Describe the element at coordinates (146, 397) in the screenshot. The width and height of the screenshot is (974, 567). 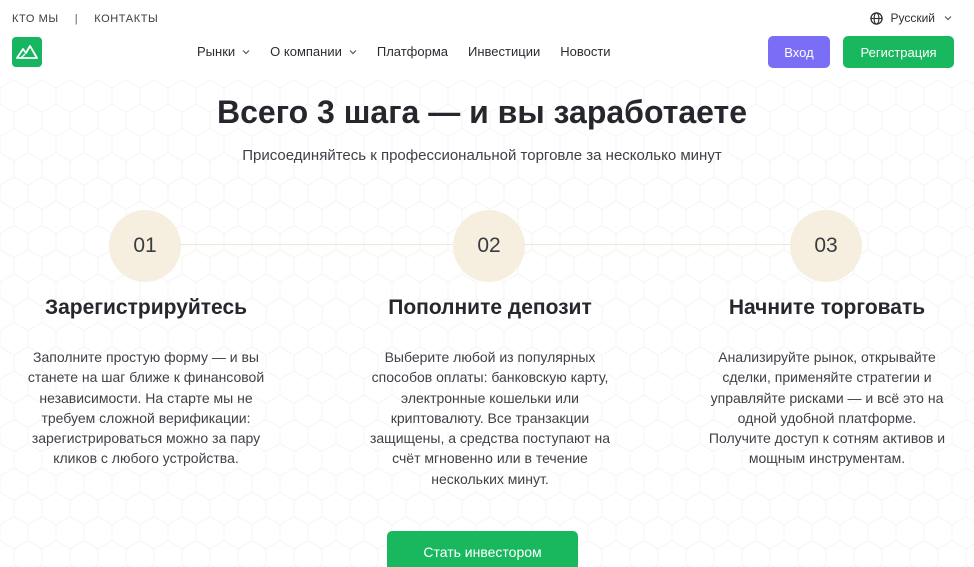
I see `step-description-line: независимости. На старте мы не` at that location.